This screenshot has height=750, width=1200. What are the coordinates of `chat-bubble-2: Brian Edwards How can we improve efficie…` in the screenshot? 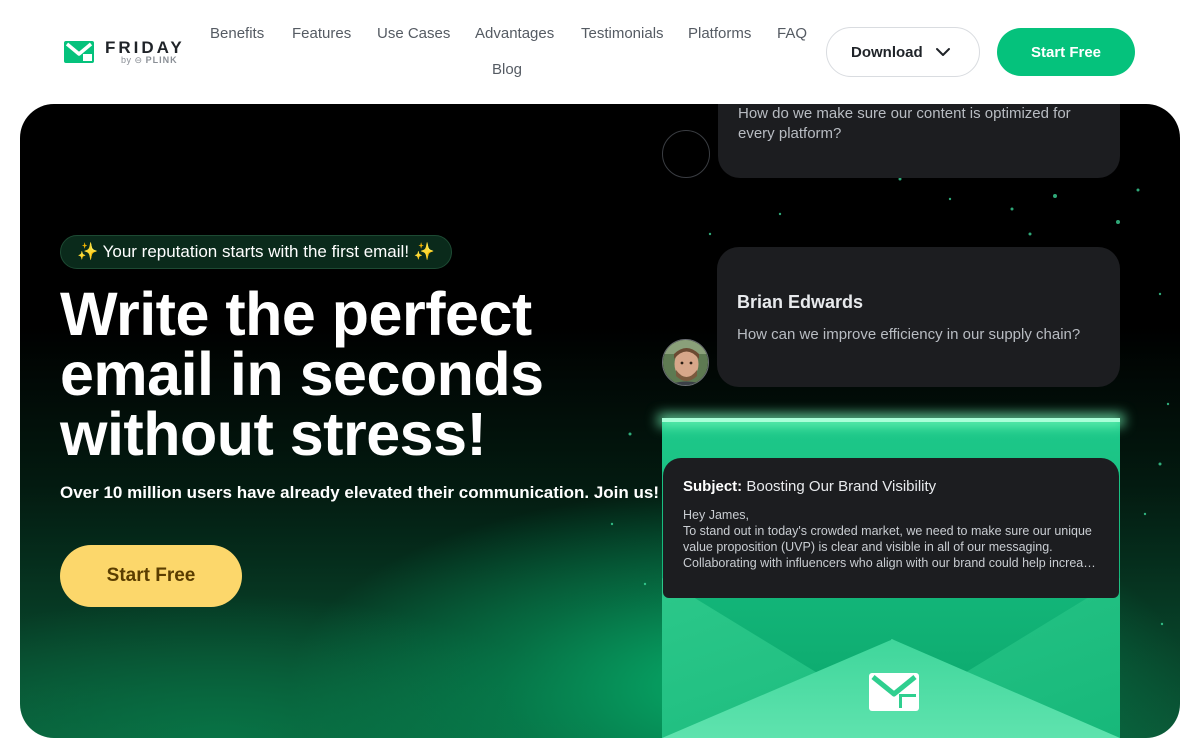 It's located at (918, 317).